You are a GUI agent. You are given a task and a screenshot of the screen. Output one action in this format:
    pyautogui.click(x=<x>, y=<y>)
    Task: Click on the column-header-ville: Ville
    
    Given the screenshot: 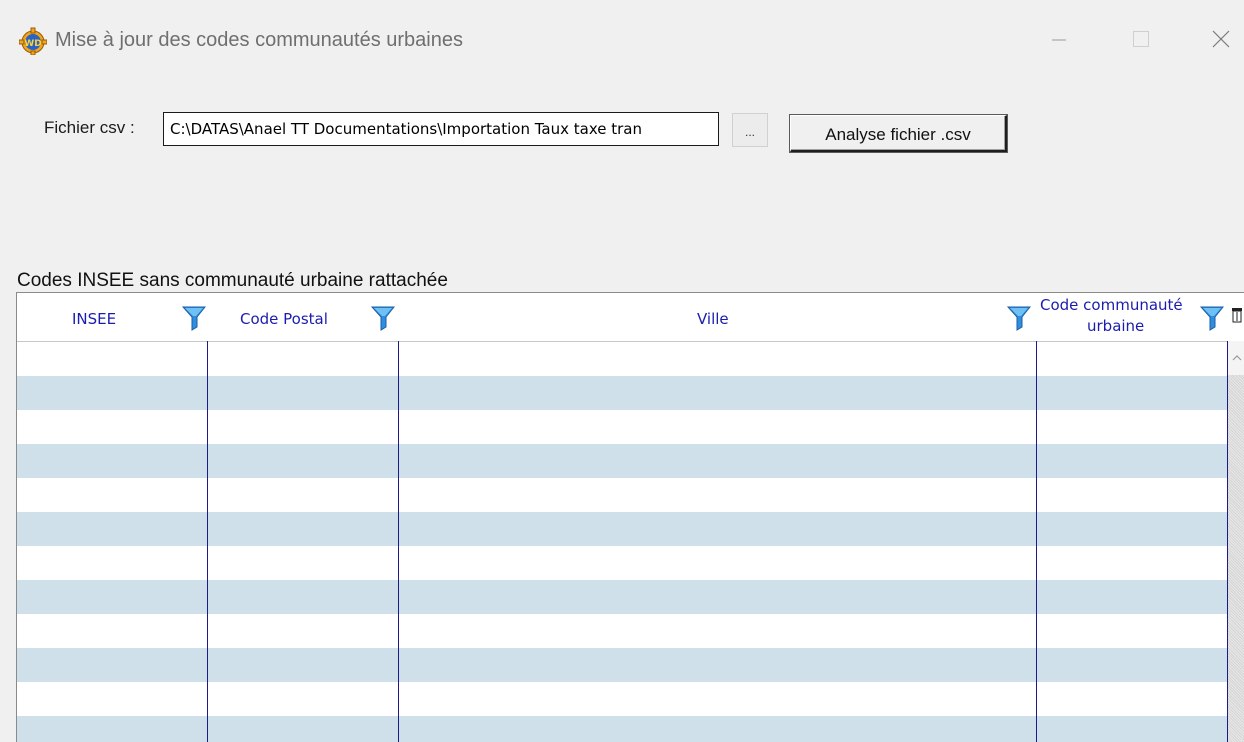 What is the action you would take?
    pyautogui.click(x=717, y=317)
    